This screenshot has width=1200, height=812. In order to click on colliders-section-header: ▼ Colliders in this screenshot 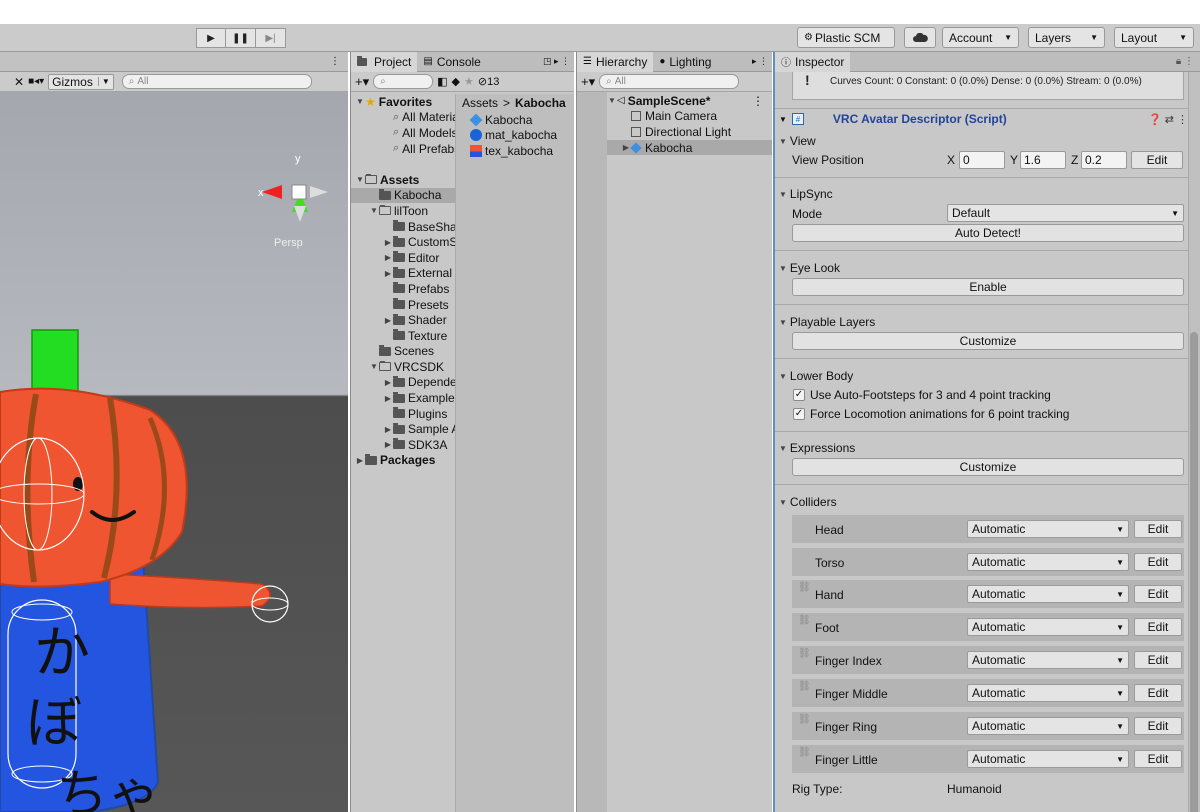, I will do `click(808, 502)`.